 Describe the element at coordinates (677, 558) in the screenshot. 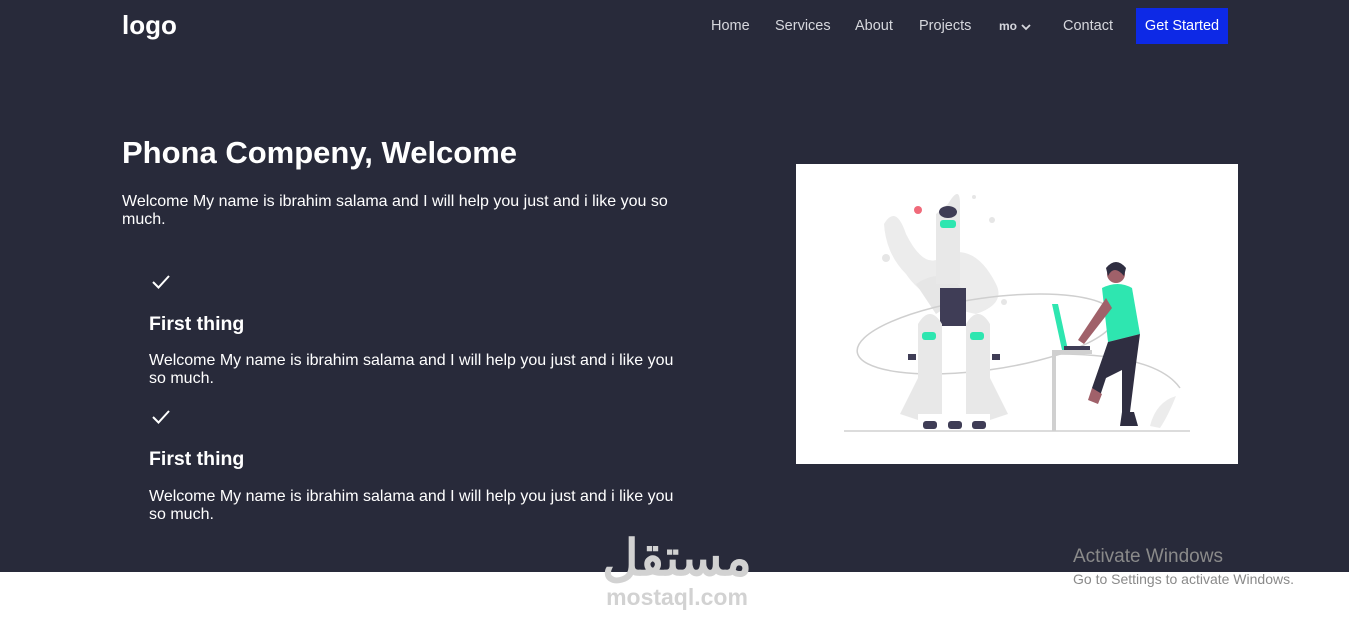

I see `watermark-arabic: مستقل` at that location.